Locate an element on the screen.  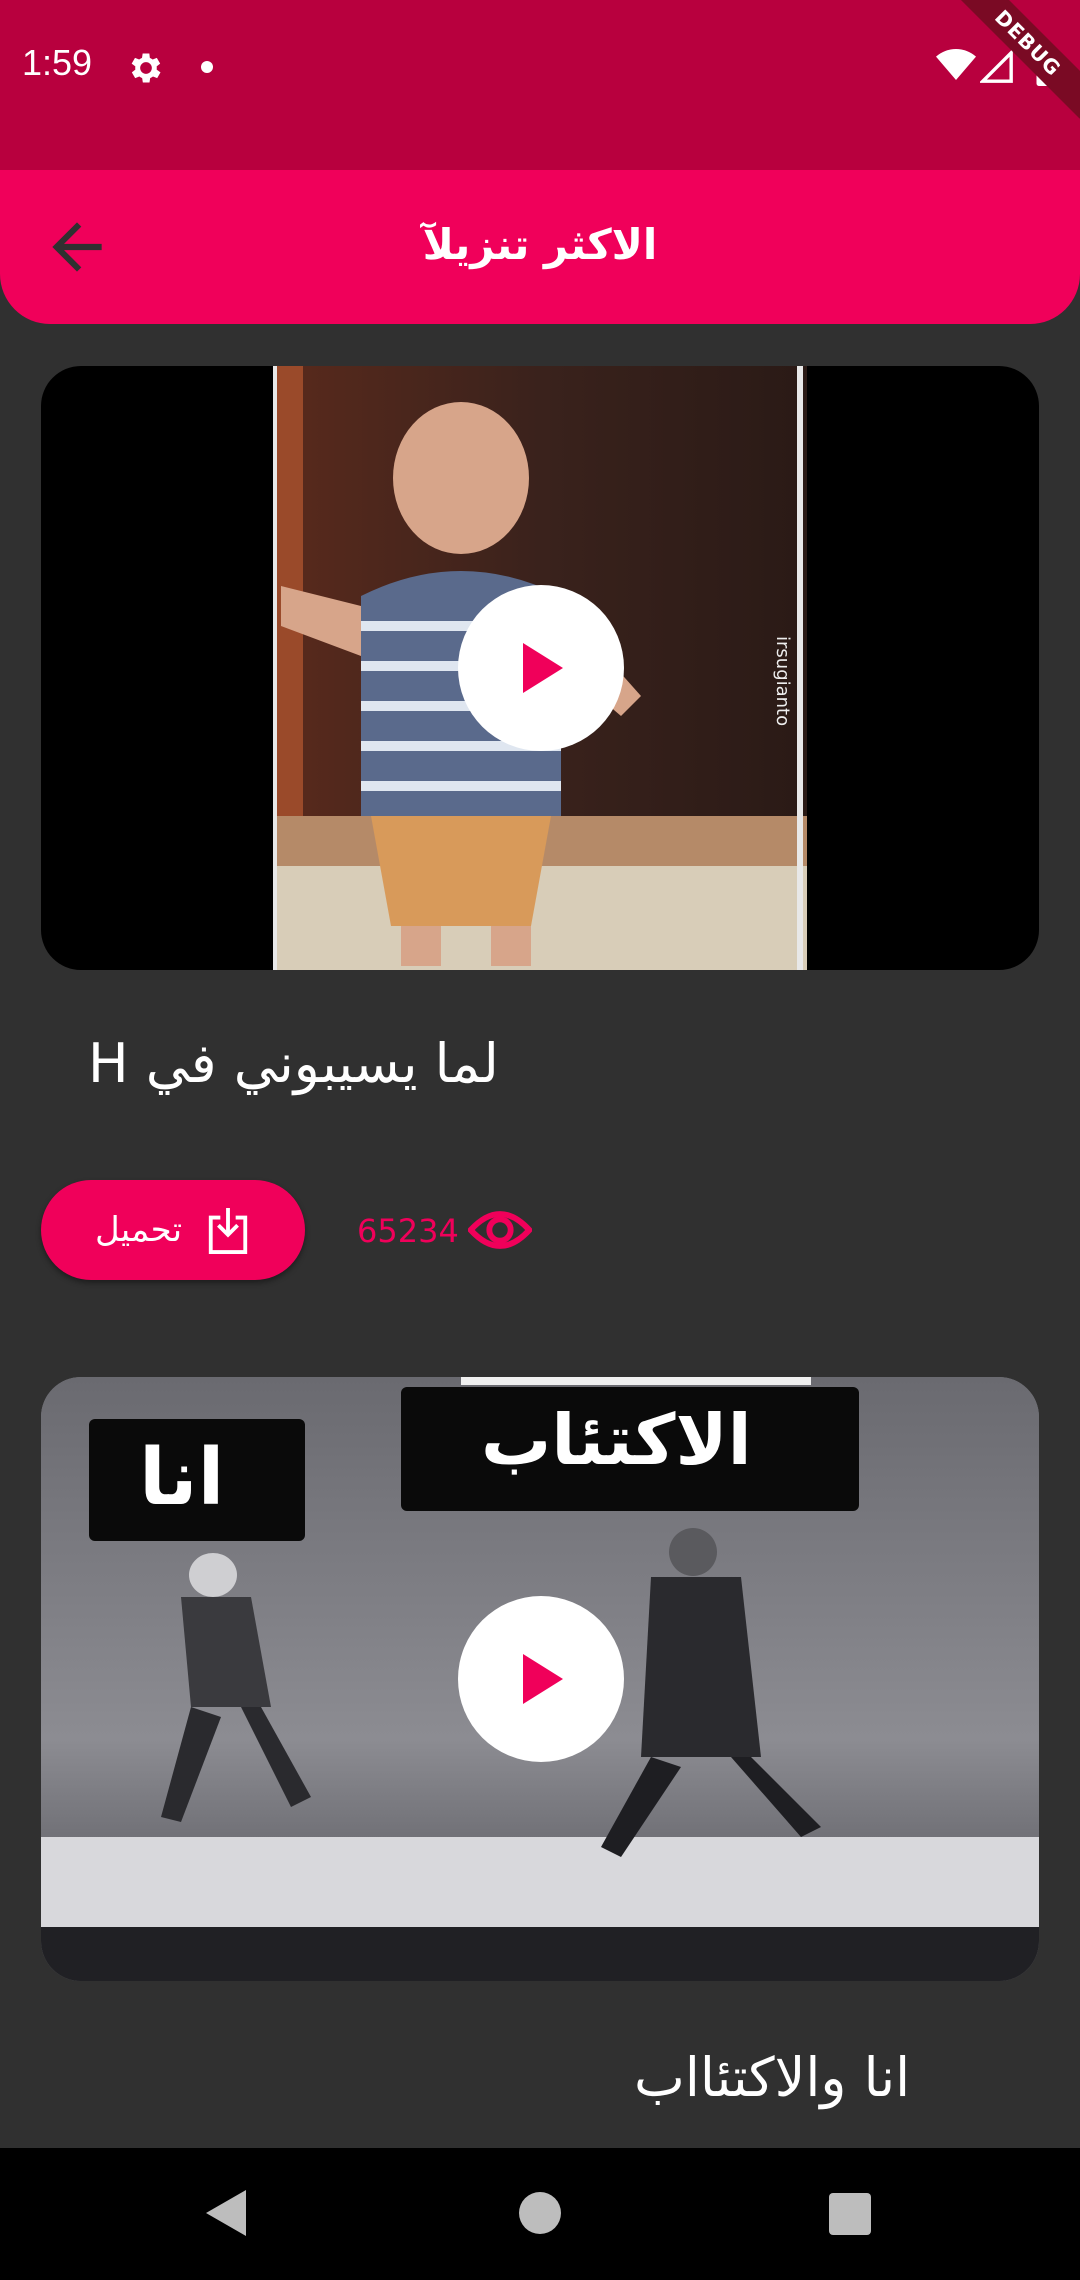
thumbnail-caption-left: انا is located at coordinates (182, 1478).